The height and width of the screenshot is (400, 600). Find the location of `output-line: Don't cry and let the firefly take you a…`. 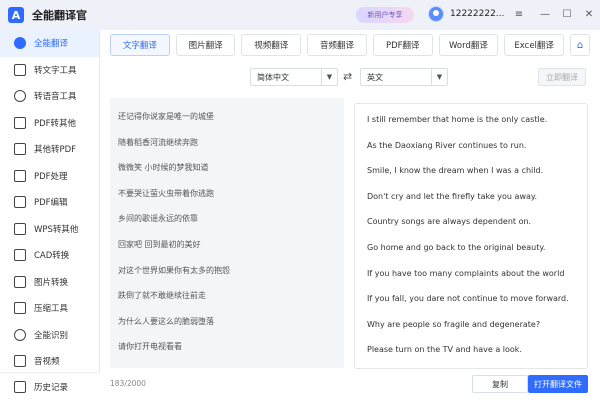

output-line: Don't cry and let the firefly take you a… is located at coordinates (452, 196).